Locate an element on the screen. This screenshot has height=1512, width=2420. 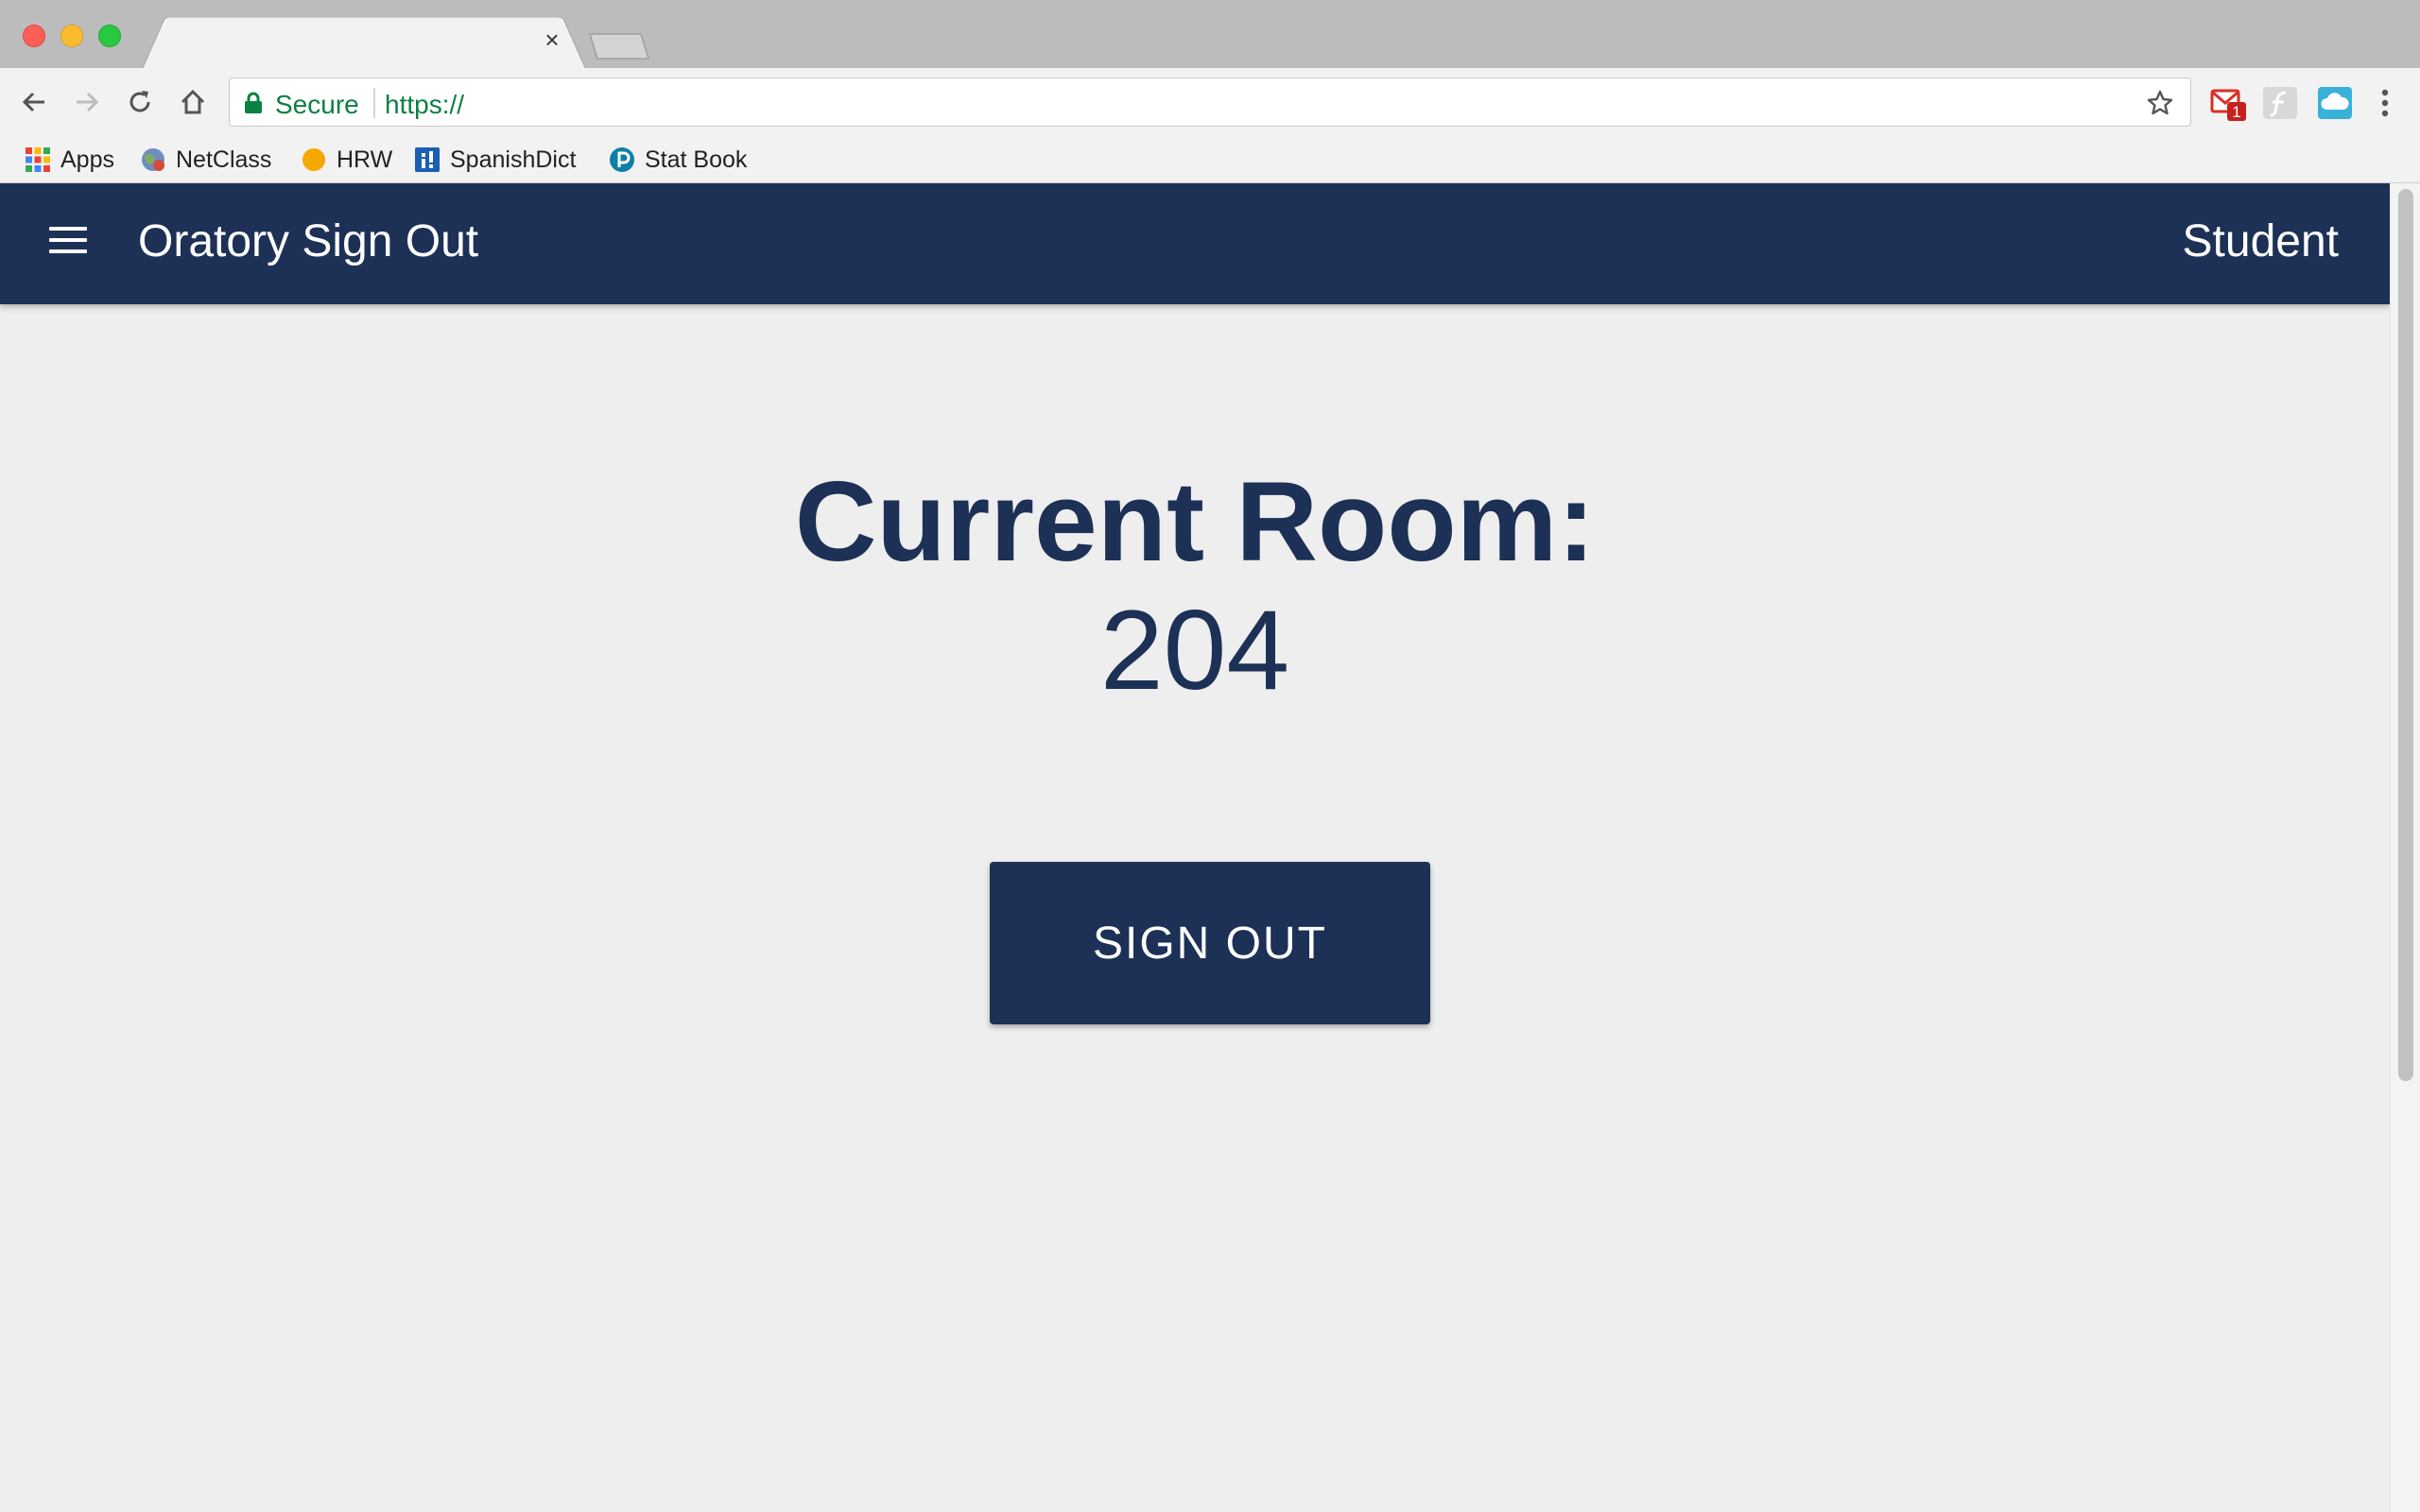
url-text: https:// is located at coordinates (424, 105).